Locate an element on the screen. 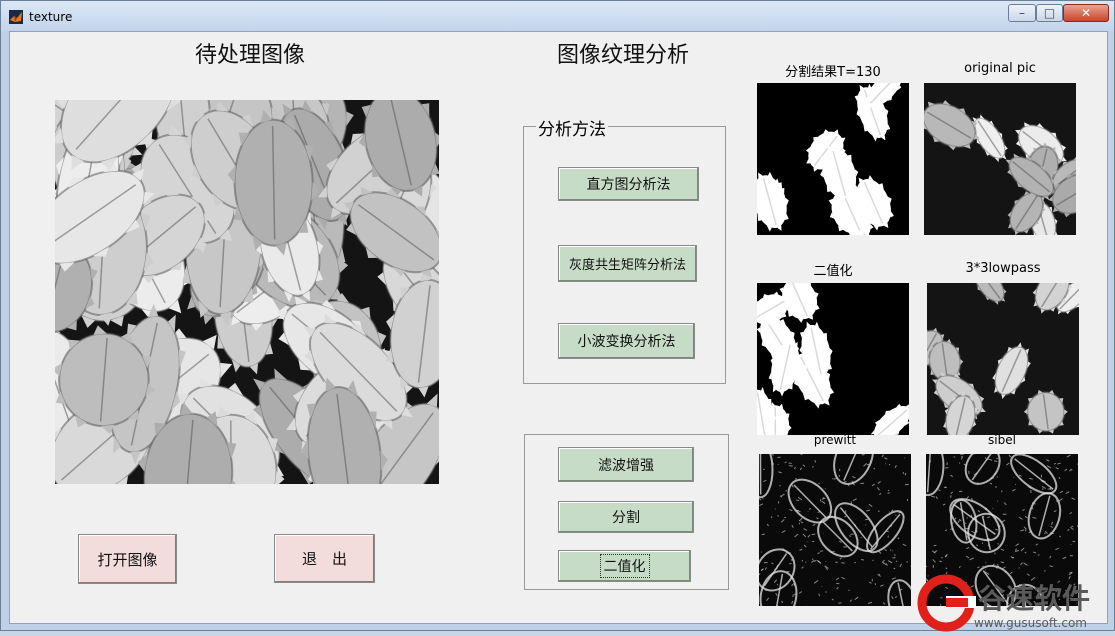  thumb-title-lowpass: 3*3lowpass is located at coordinates (1003, 268).